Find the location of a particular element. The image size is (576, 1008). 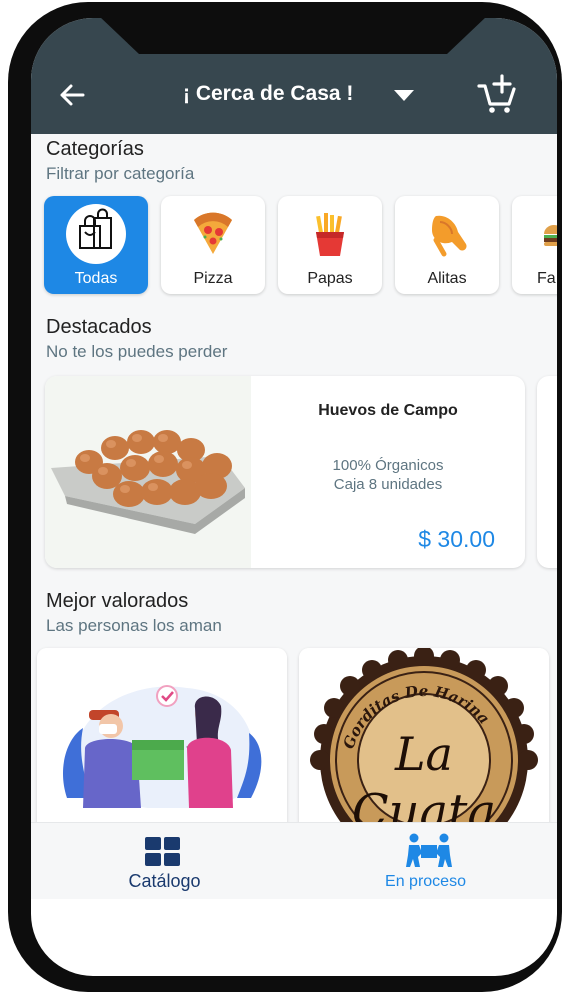

phone-notch is located at coordinates (293, 36).